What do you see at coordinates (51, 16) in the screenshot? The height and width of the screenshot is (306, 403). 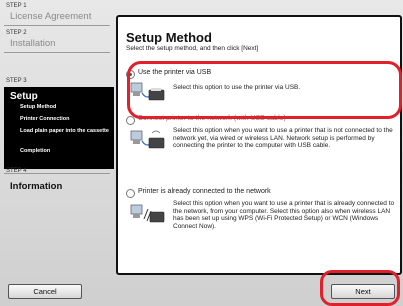 I see `step1-title: License Agreement` at bounding box center [51, 16].